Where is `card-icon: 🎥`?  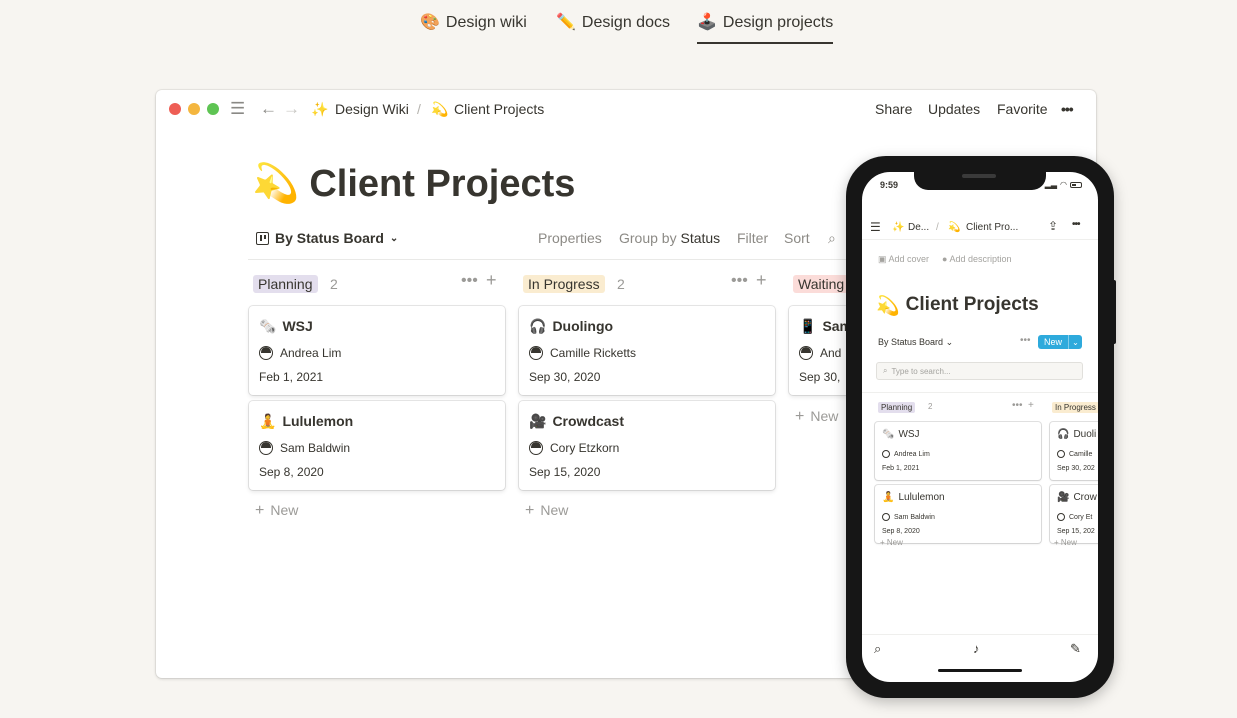
card-icon: 🎥 is located at coordinates (538, 421).